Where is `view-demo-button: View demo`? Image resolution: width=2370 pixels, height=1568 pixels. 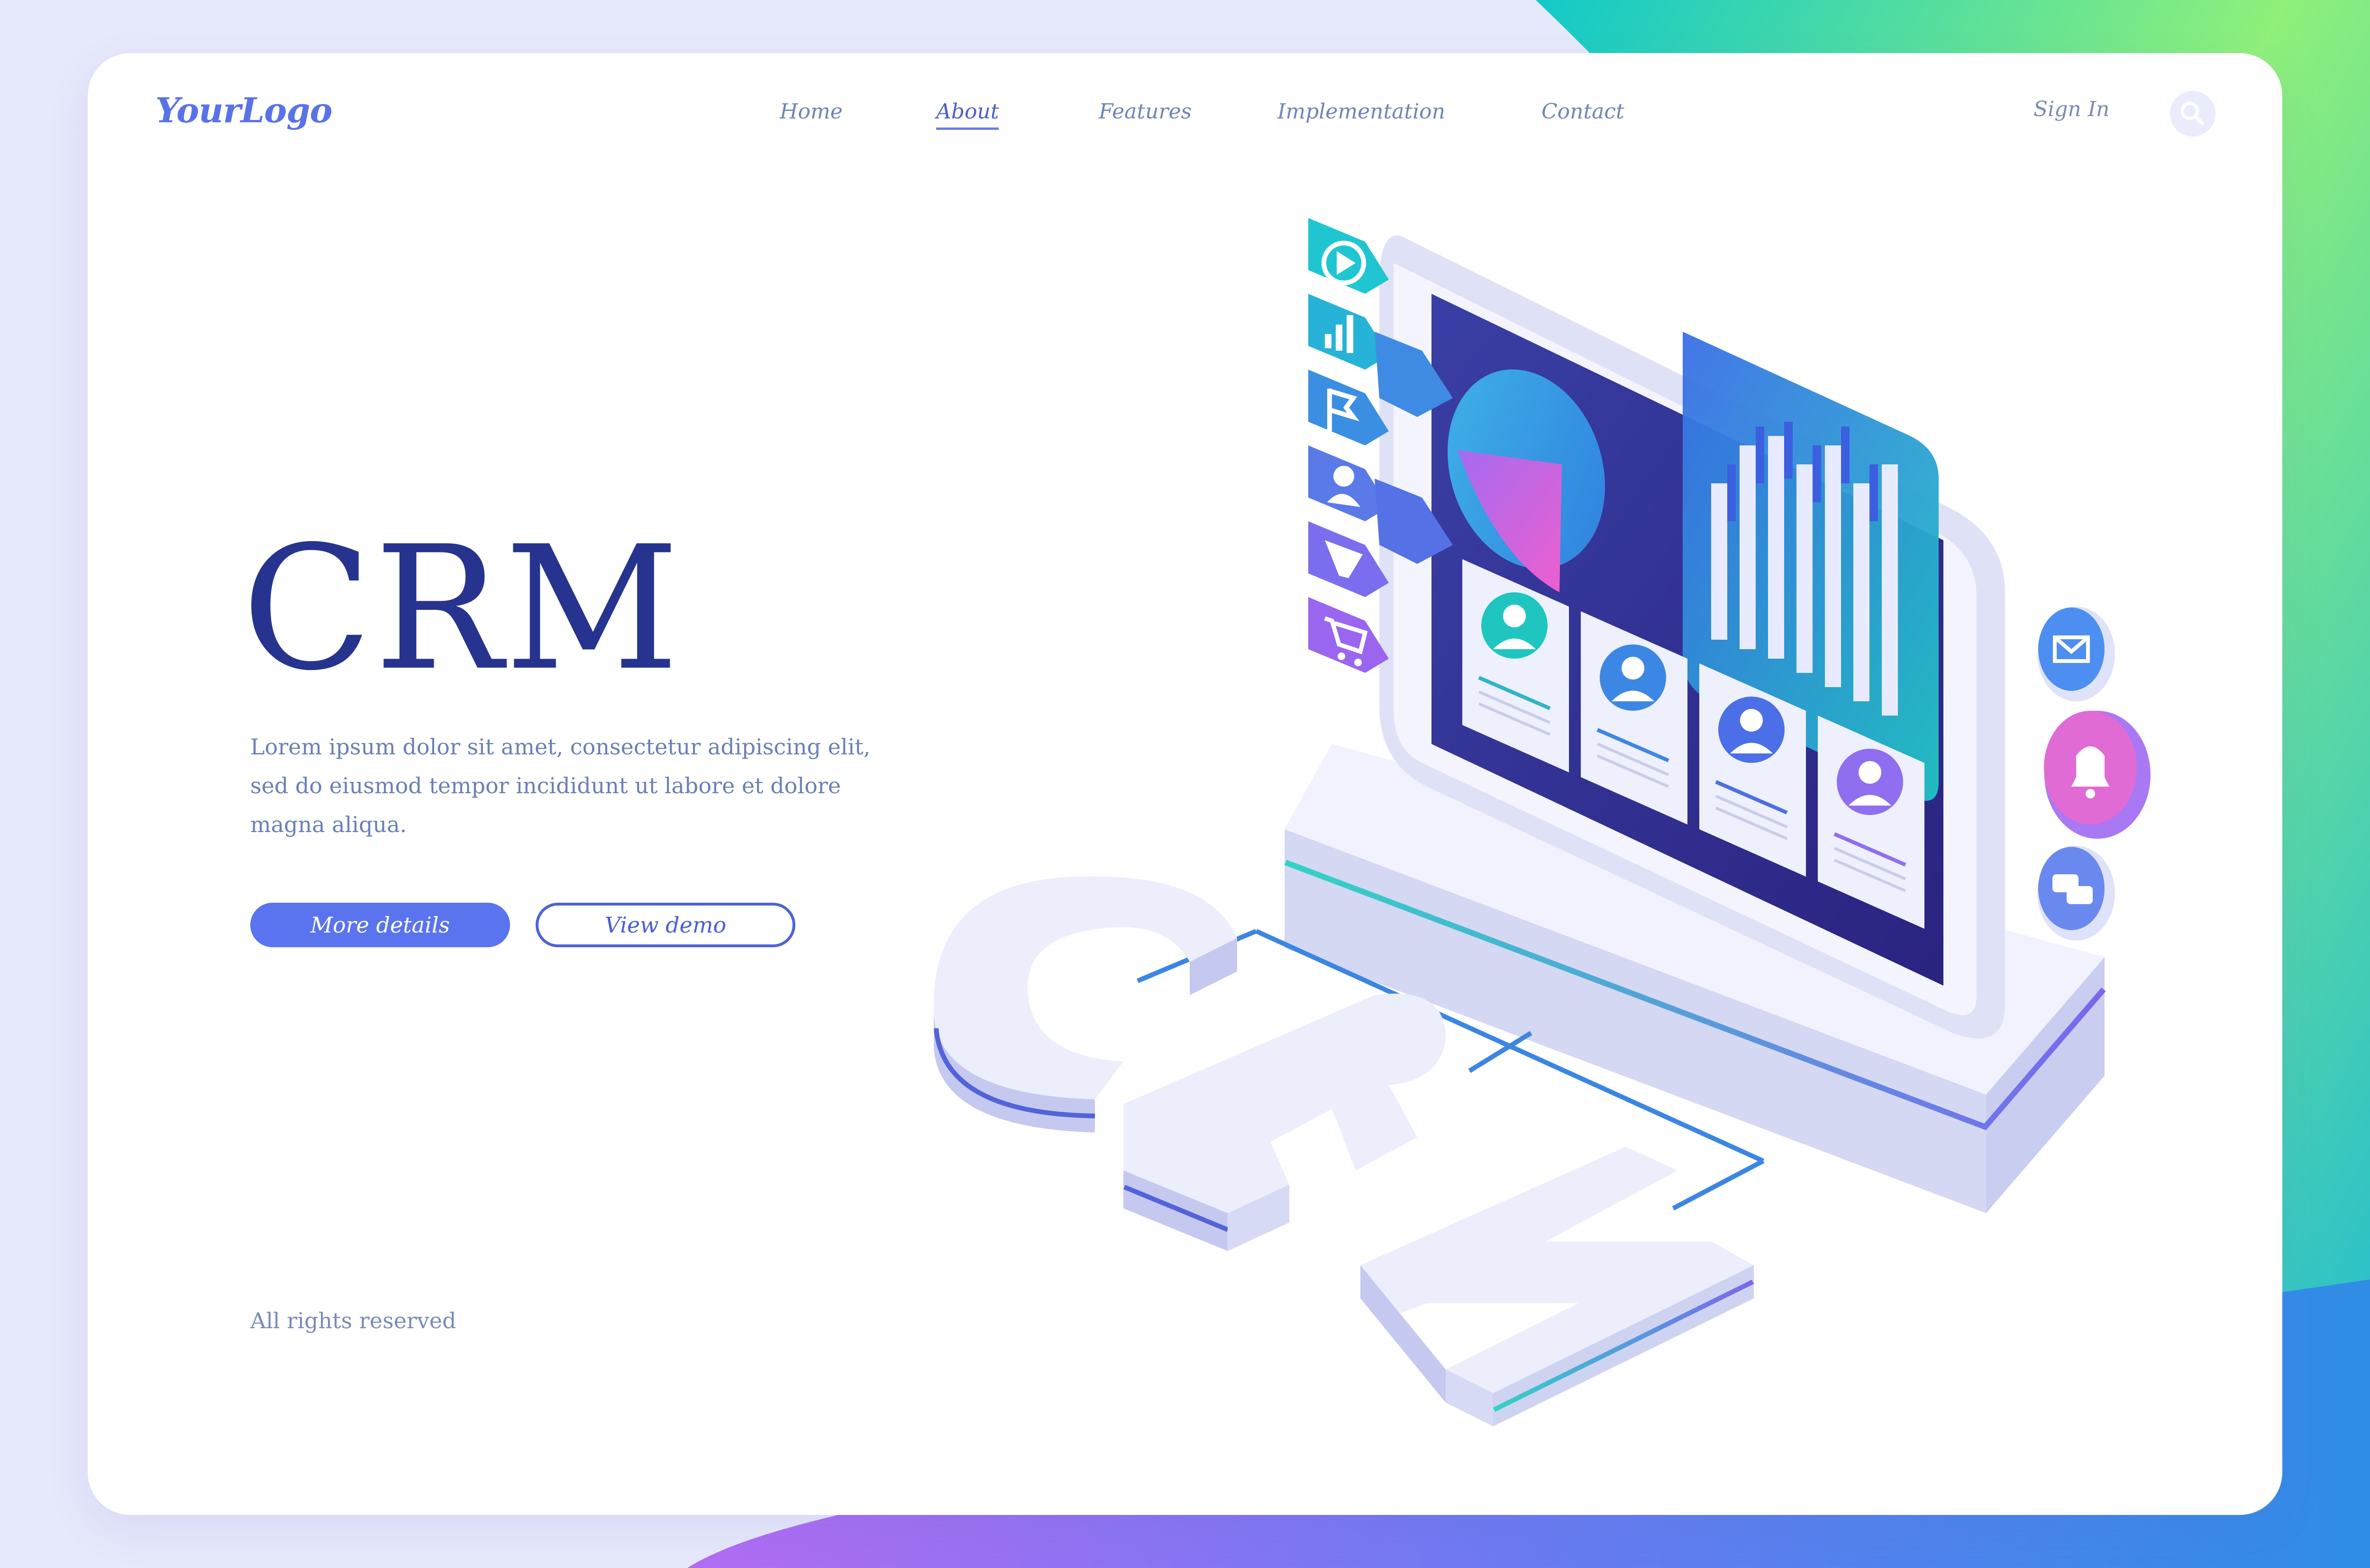 view-demo-button: View demo is located at coordinates (665, 925).